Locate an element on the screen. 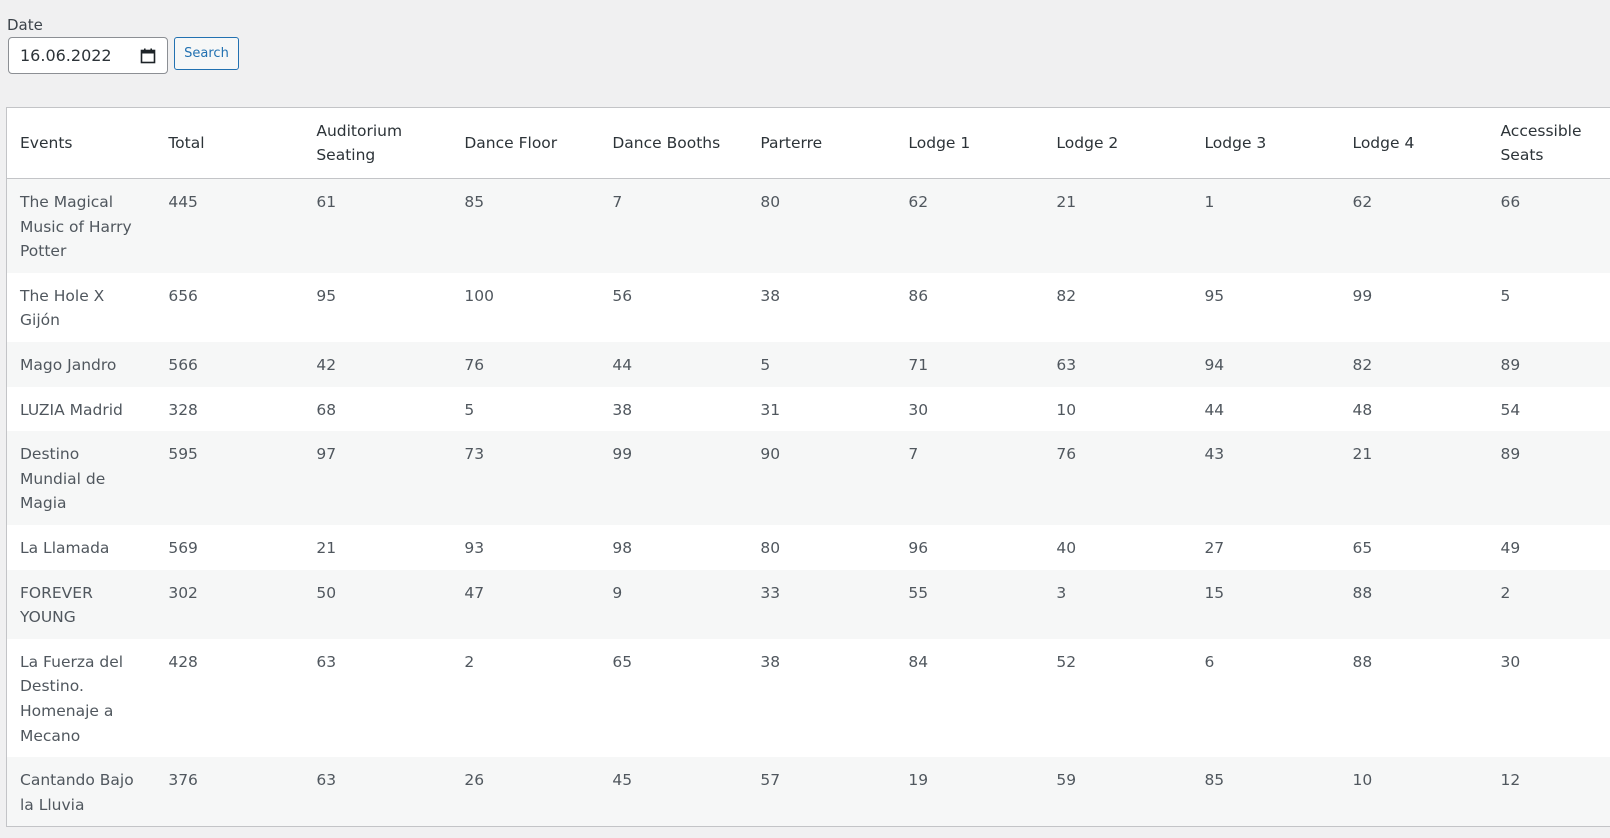  table-cell: 6 is located at coordinates (1209, 661).